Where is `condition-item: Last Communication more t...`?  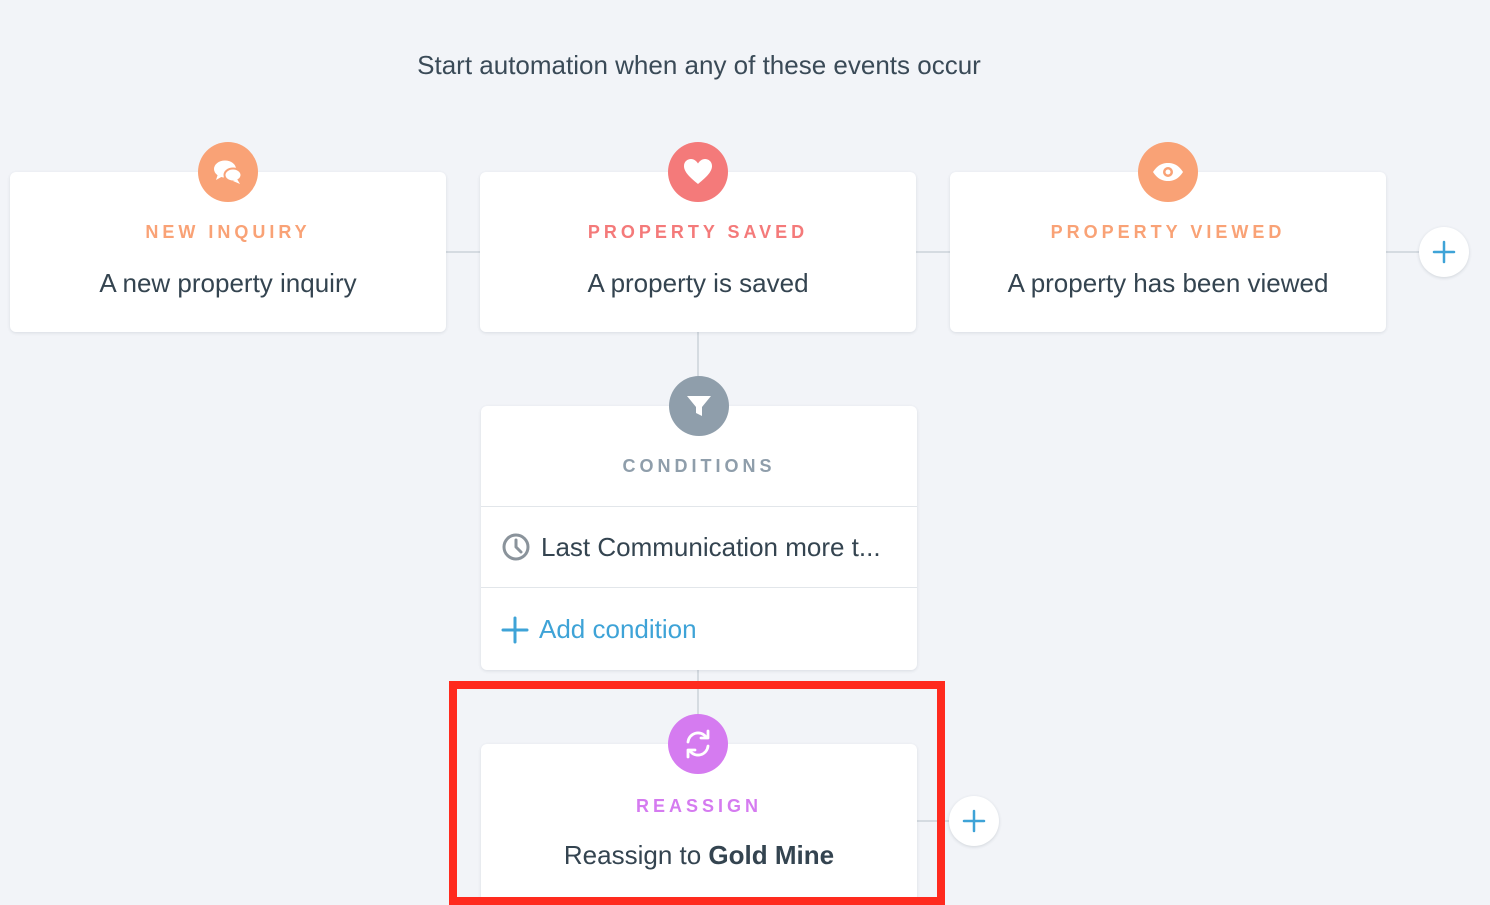
condition-item: Last Communication more t... is located at coordinates (699, 547).